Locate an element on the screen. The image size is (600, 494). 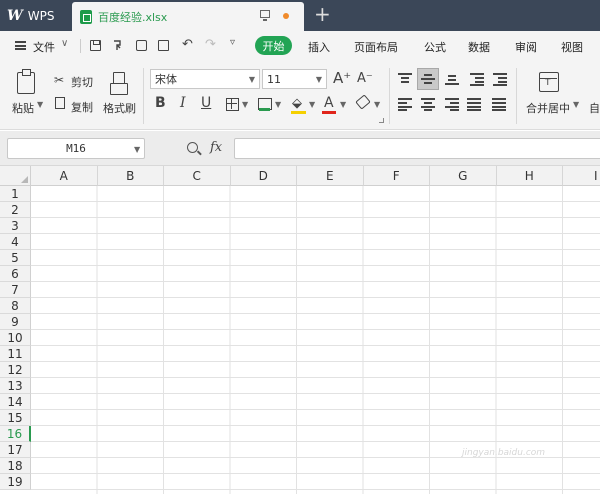
row-header: 11 is located at coordinates (15, 354).